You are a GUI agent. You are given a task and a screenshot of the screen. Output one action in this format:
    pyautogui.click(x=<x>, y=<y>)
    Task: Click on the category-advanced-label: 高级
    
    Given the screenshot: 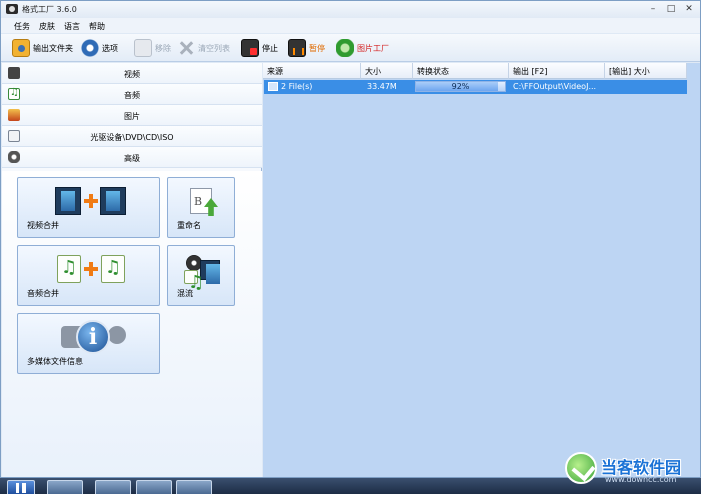 What is the action you would take?
    pyautogui.click(x=132, y=158)
    